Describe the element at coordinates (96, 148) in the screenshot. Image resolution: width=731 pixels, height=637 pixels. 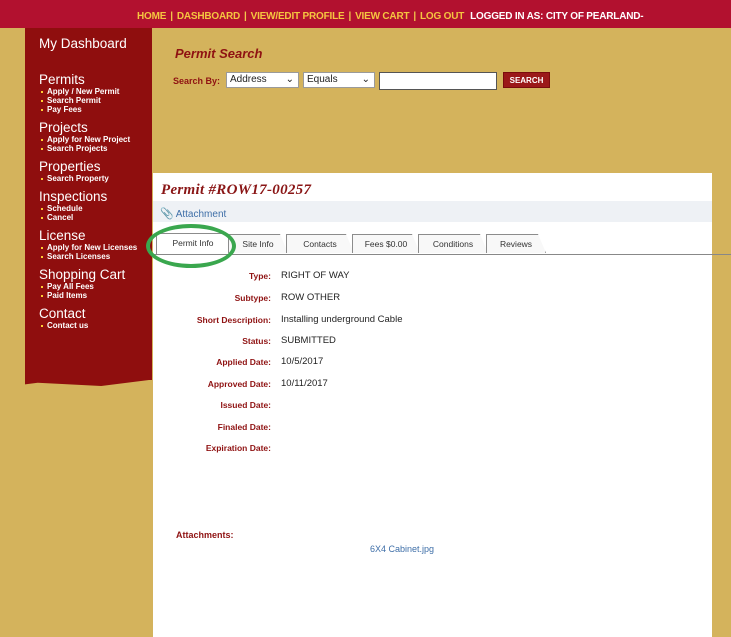
I see `sidebar-link-search-projects: Search Projects` at that location.